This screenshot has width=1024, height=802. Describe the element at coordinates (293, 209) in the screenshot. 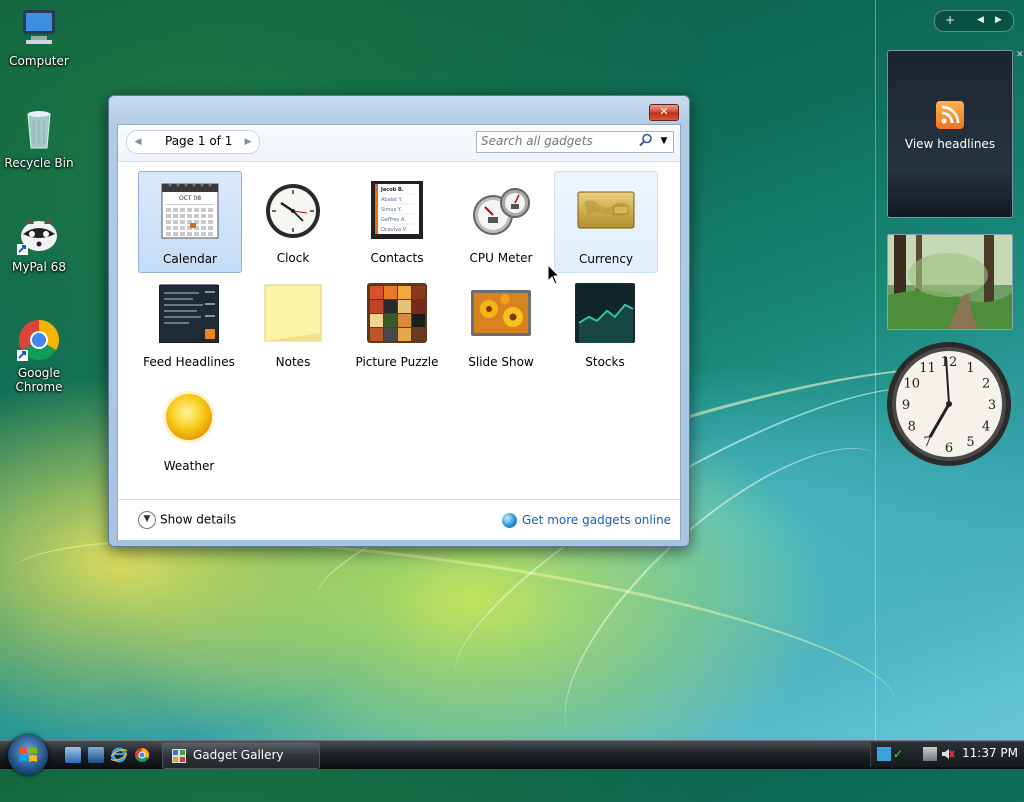

I see `clock-icon` at that location.